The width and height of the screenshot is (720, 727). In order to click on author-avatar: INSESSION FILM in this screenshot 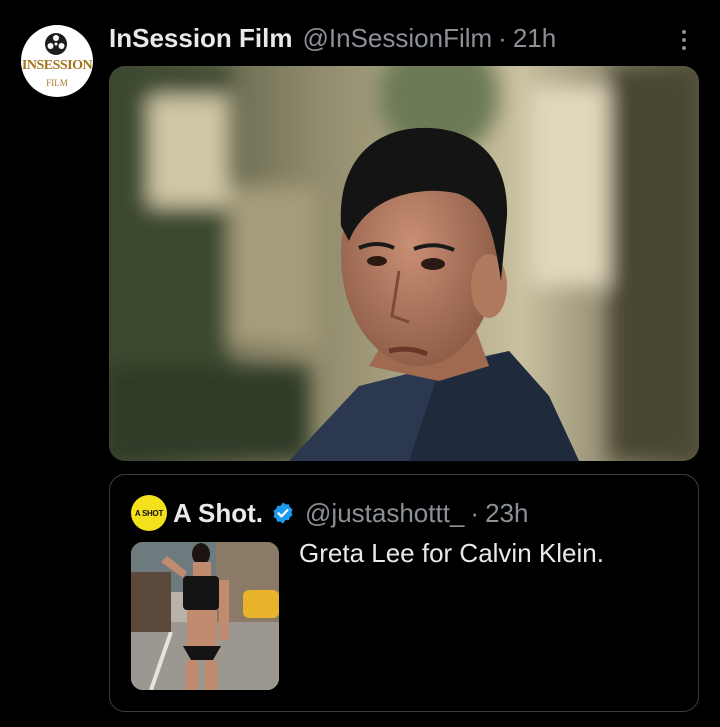, I will do `click(57, 61)`.